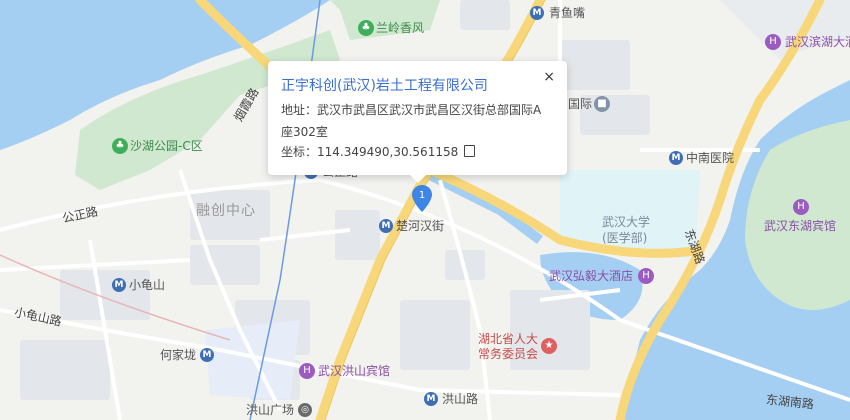 The width and height of the screenshot is (850, 420). Describe the element at coordinates (602, 104) in the screenshot. I see `building-icon: ■` at that location.